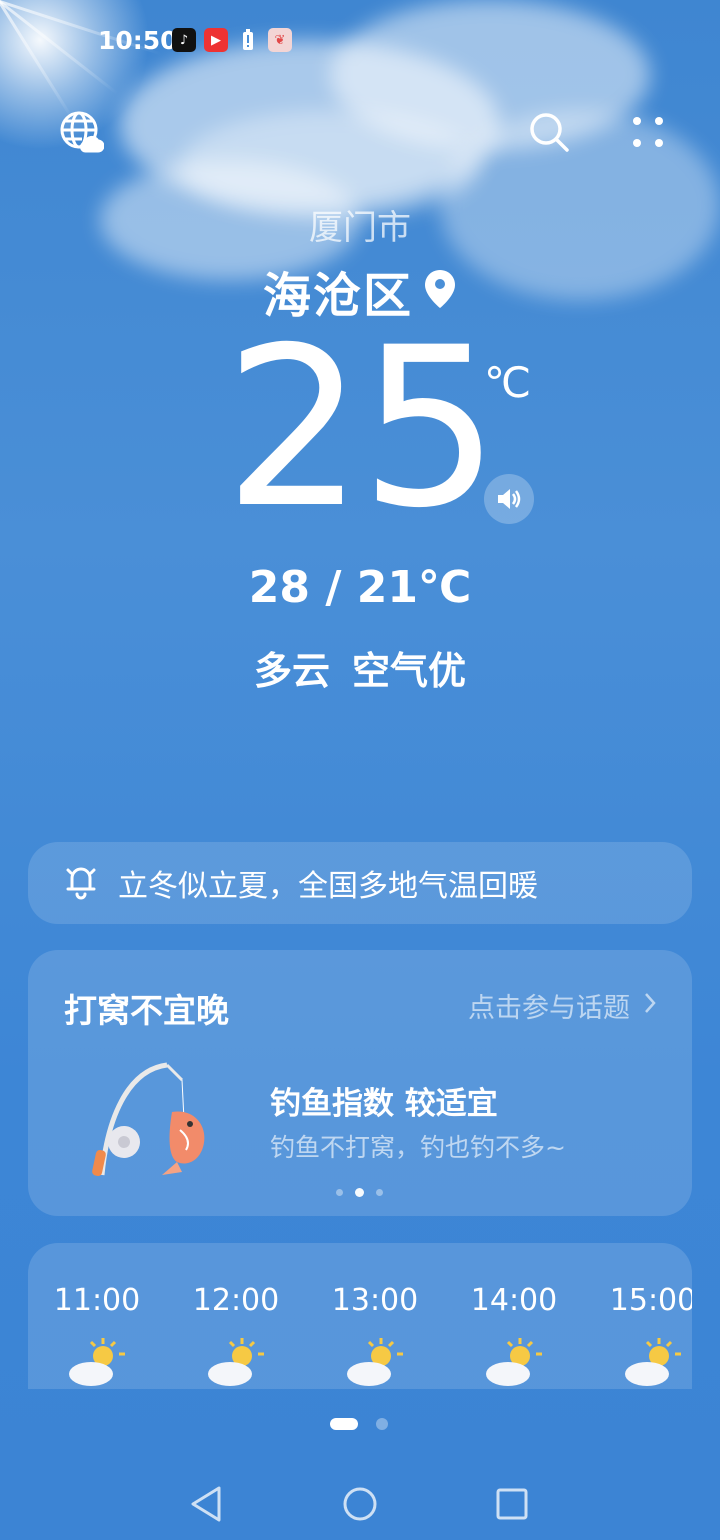  I want to click on back-icon, so click(206, 1504).